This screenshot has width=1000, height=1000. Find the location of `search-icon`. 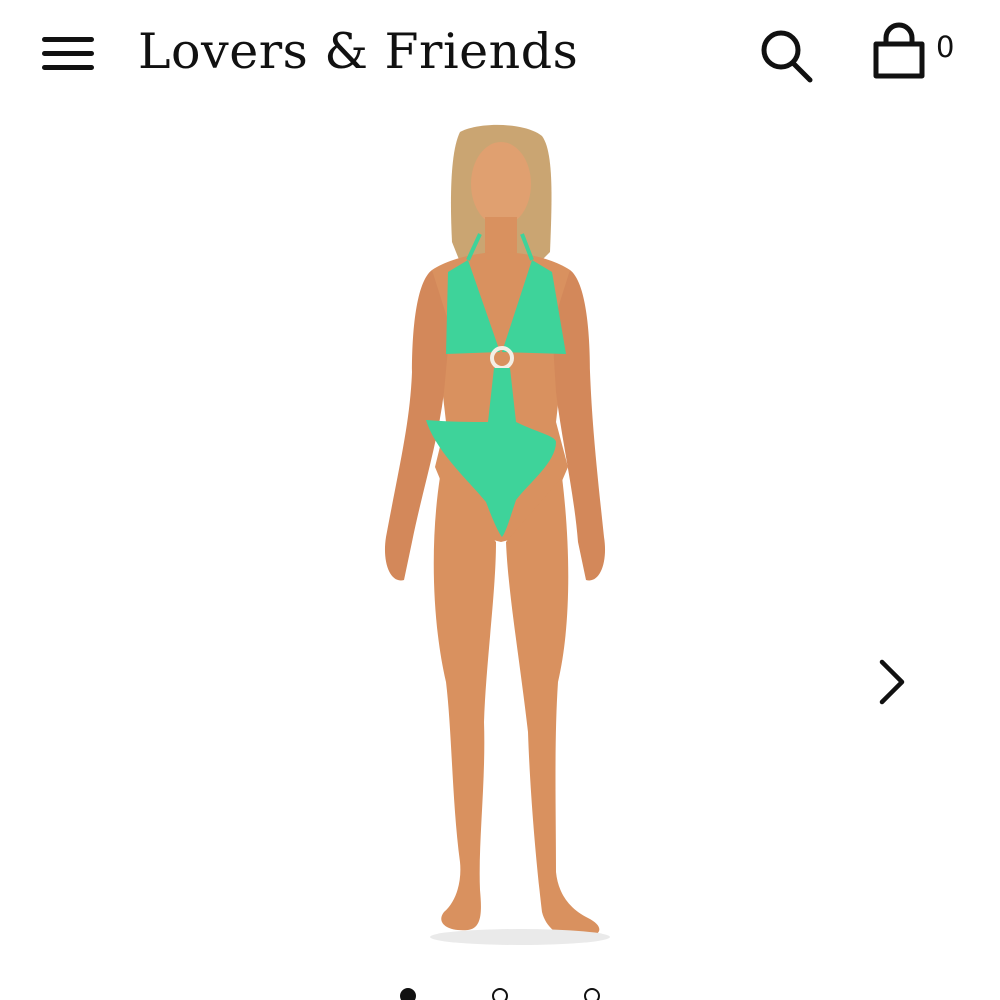

search-icon is located at coordinates (787, 56).